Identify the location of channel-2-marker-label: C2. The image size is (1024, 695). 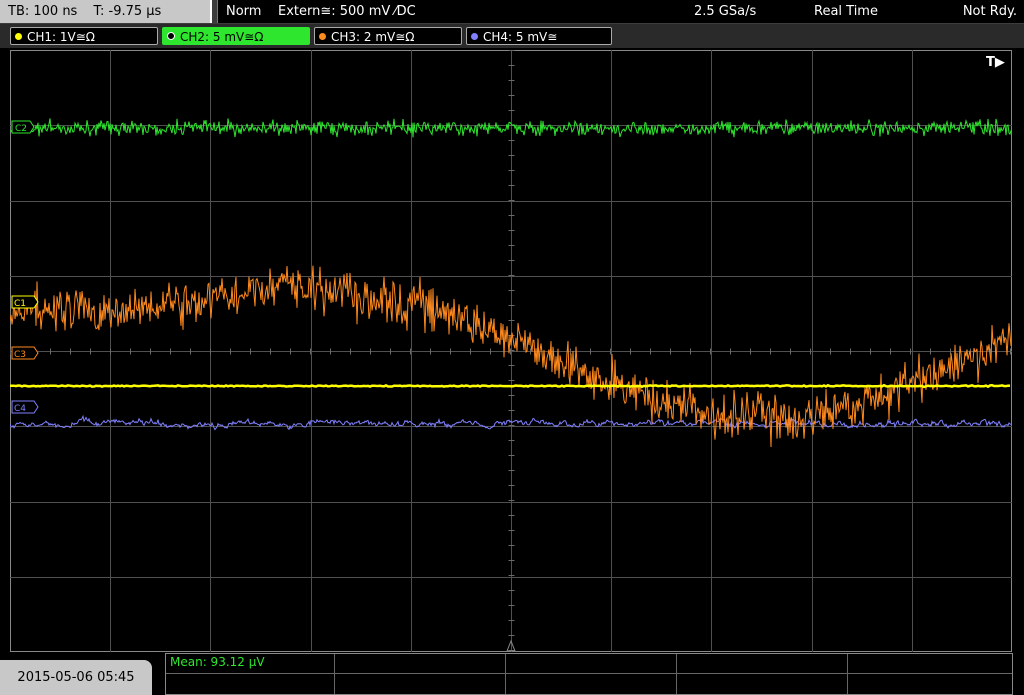
(21, 129).